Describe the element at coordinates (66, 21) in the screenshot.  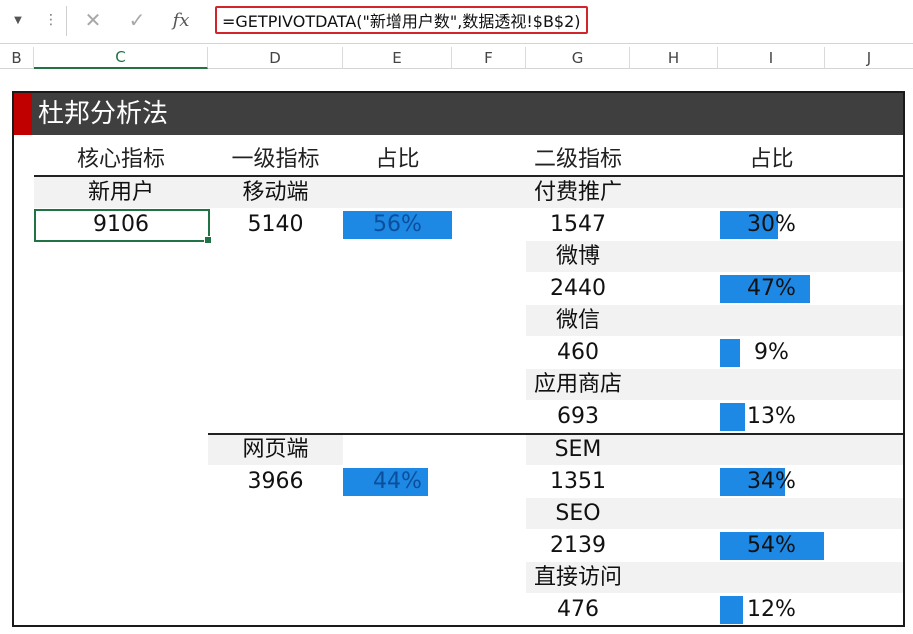
I see `formula-bar-separator` at that location.